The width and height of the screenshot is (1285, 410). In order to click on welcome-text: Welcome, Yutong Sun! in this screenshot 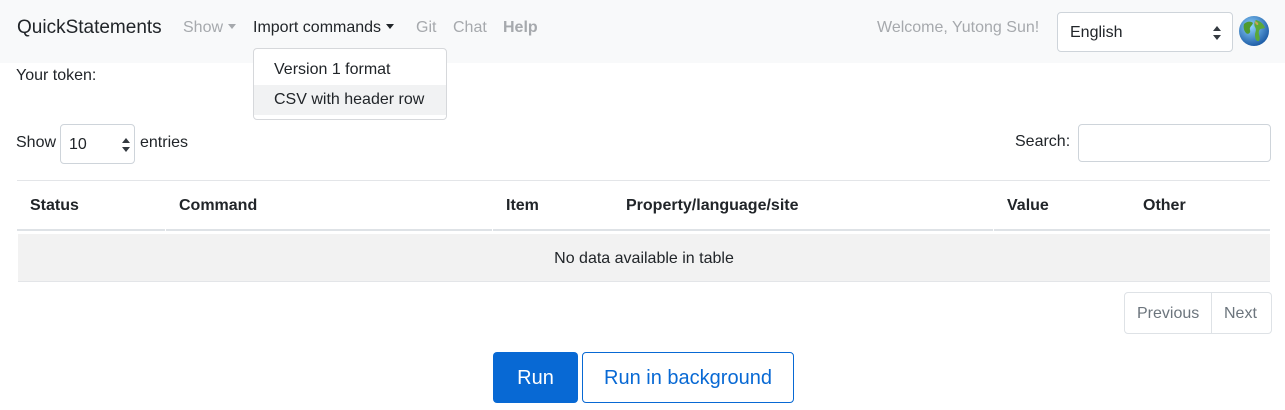, I will do `click(958, 27)`.